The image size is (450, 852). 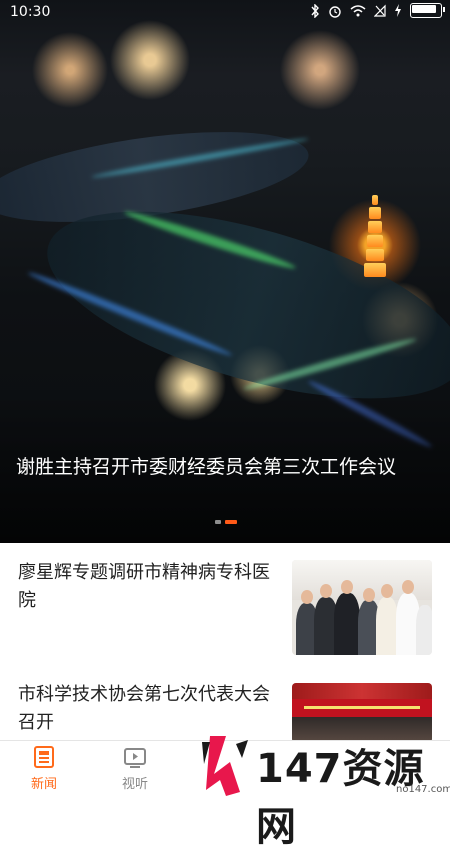 What do you see at coordinates (149, 587) in the screenshot?
I see `news-item-title: 廖星辉专题调研市精神病专科医院` at bounding box center [149, 587].